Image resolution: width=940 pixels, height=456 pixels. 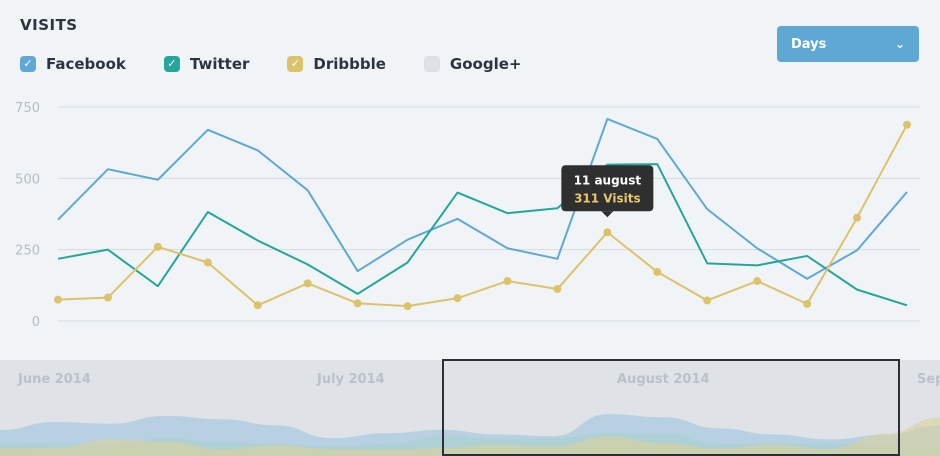 What do you see at coordinates (607, 198) in the screenshot?
I see `tooltip-value: 311 Visits` at bounding box center [607, 198].